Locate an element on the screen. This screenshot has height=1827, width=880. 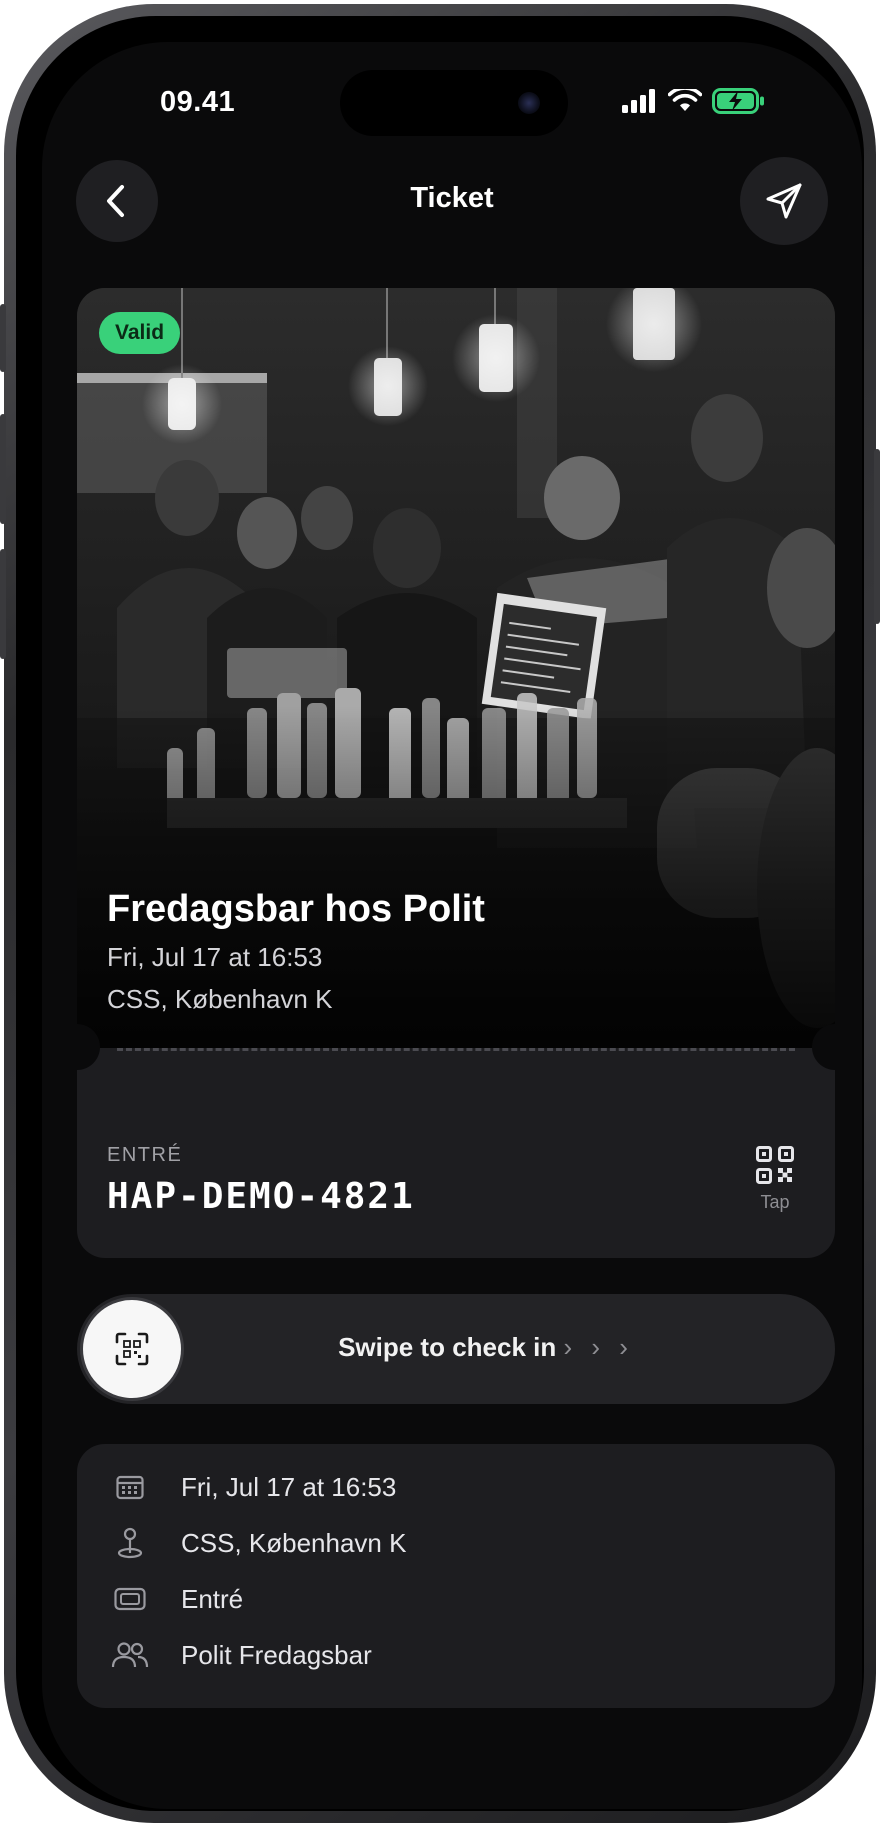
qr-tap-label: Tap is located at coordinates (775, 1202).